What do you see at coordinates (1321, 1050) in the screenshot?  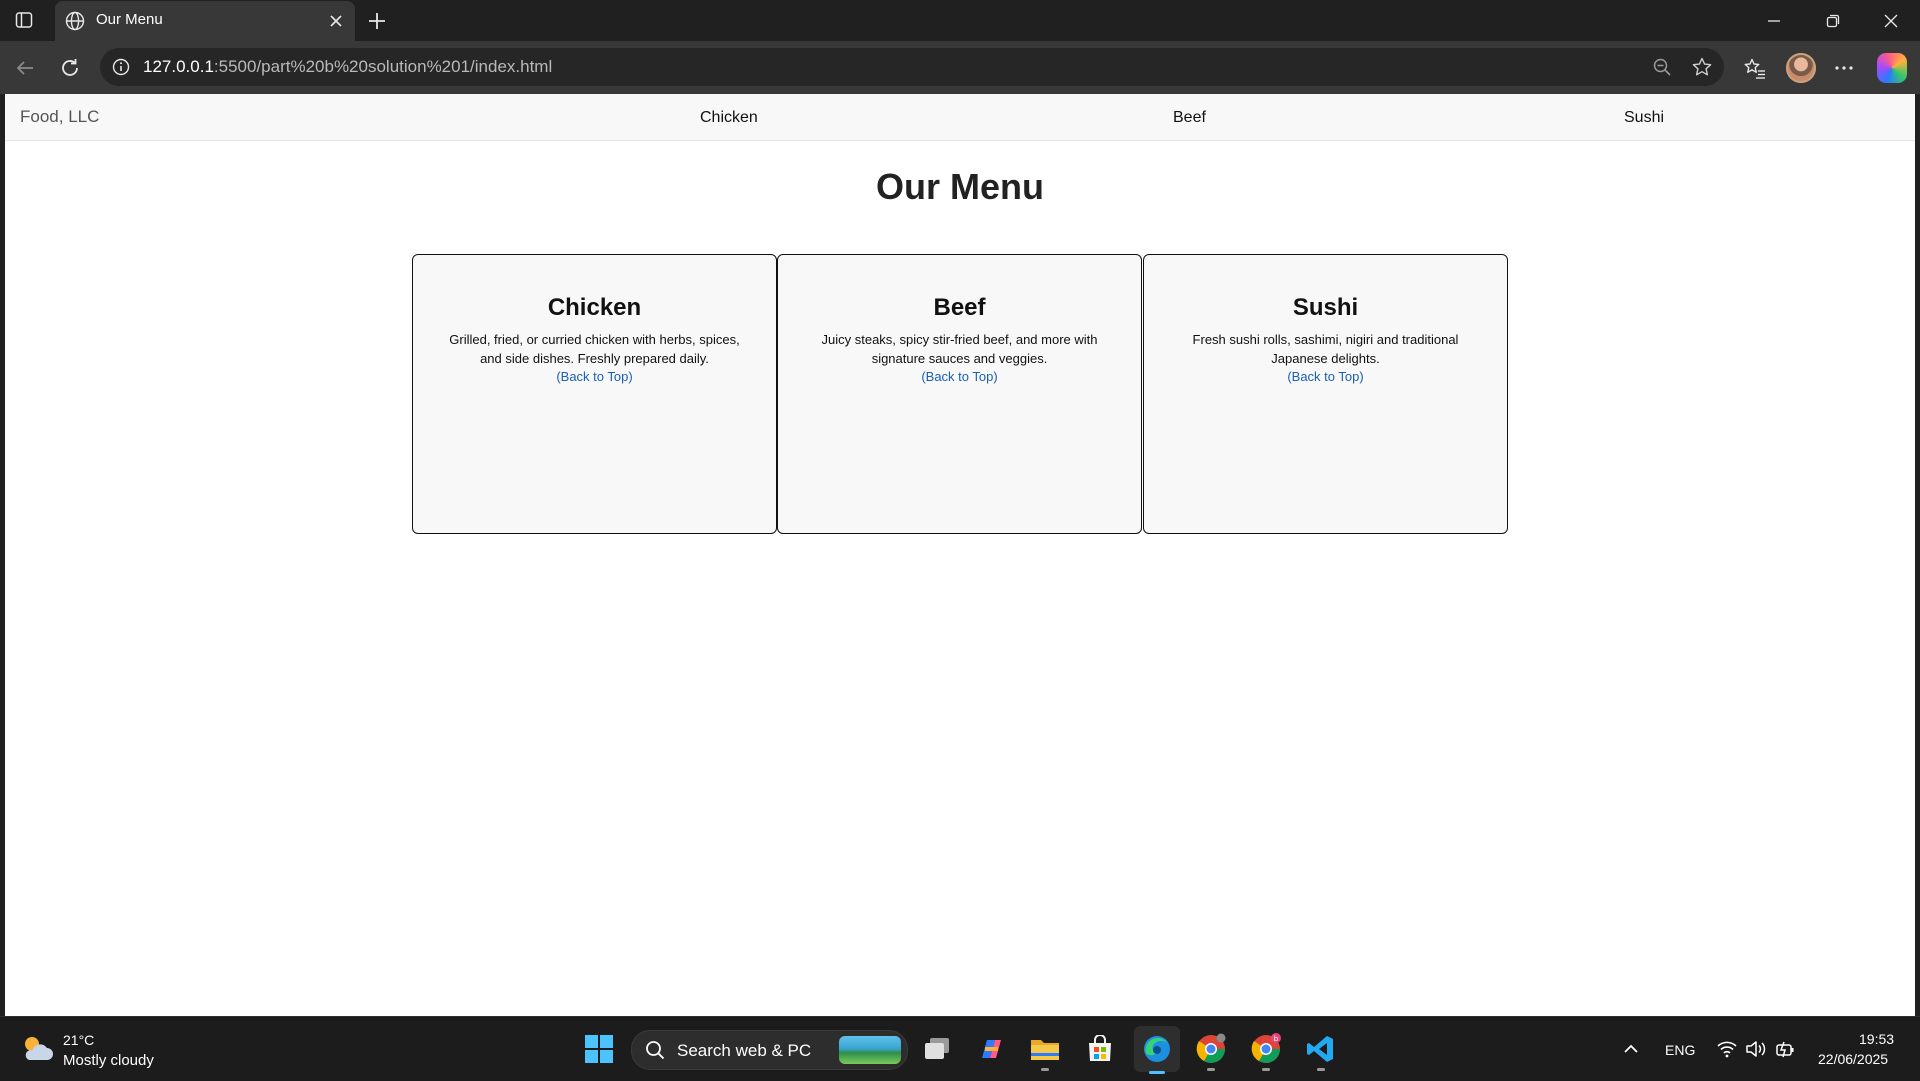 I see `vscode-icon` at bounding box center [1321, 1050].